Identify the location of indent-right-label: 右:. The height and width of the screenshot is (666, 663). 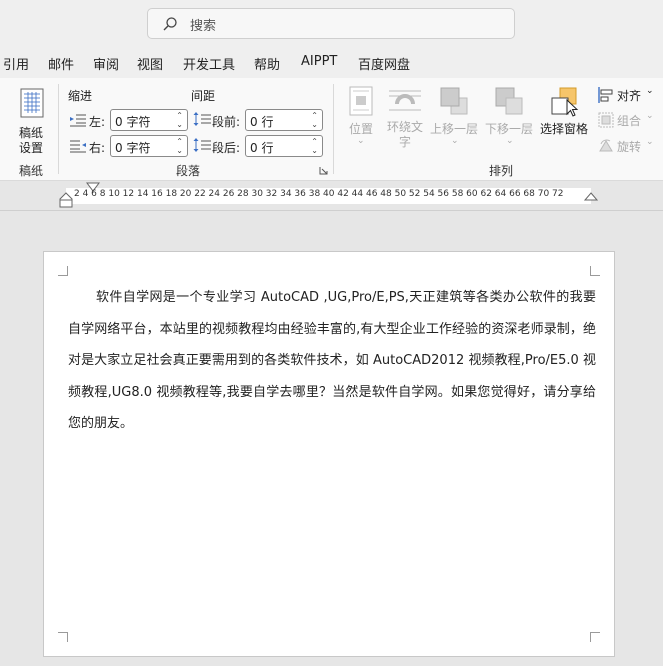
(97, 148).